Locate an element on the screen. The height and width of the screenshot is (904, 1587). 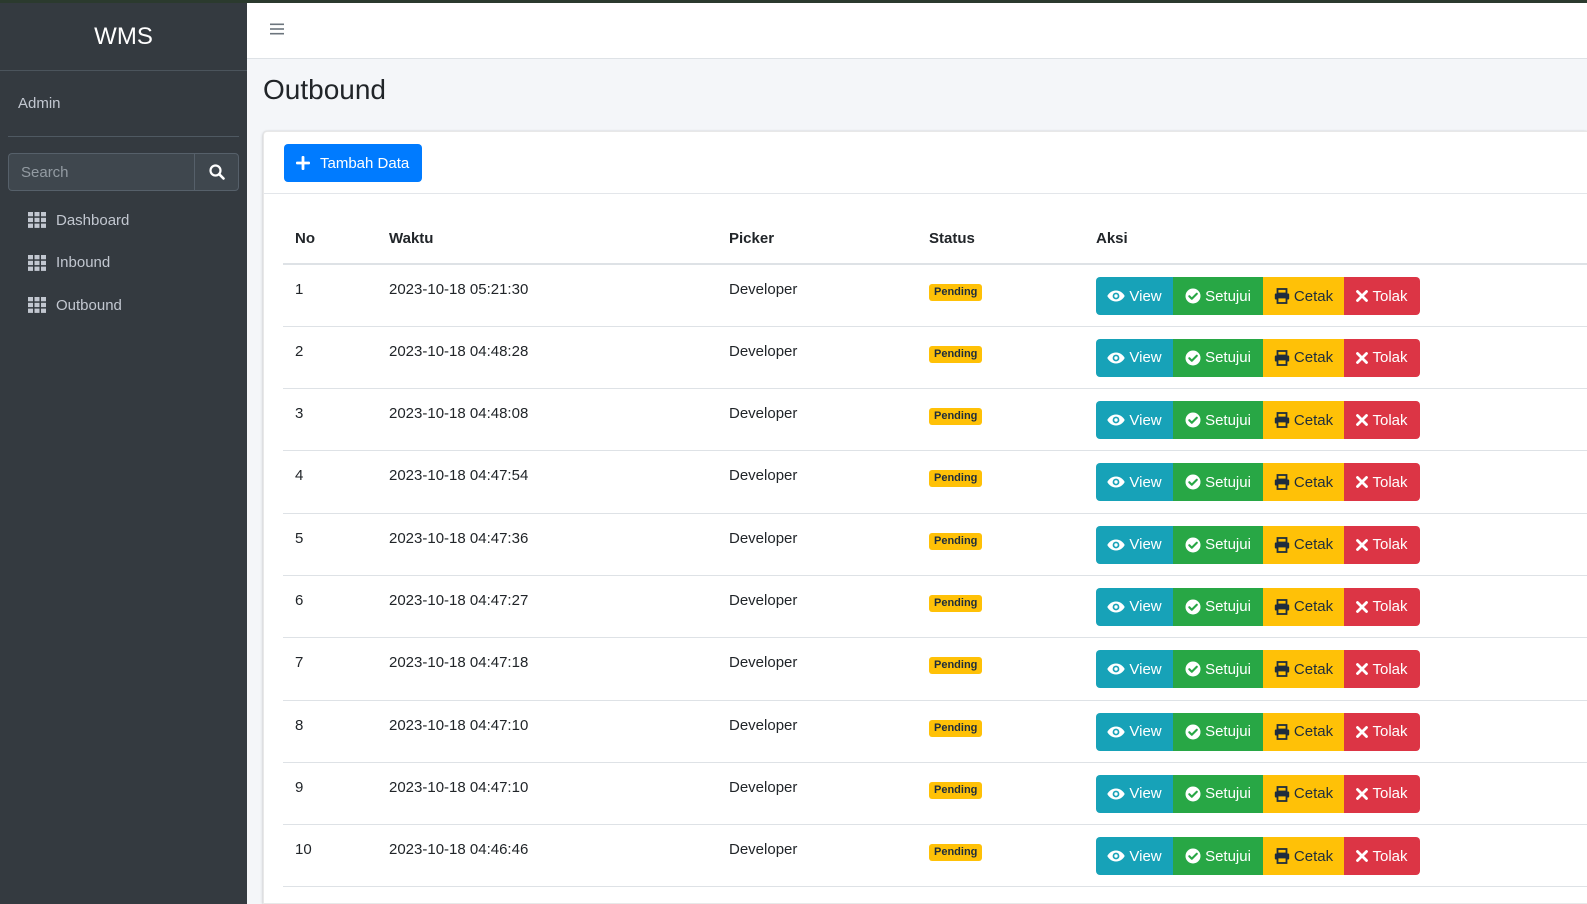
add-data-button: Tambah Data is located at coordinates (353, 163).